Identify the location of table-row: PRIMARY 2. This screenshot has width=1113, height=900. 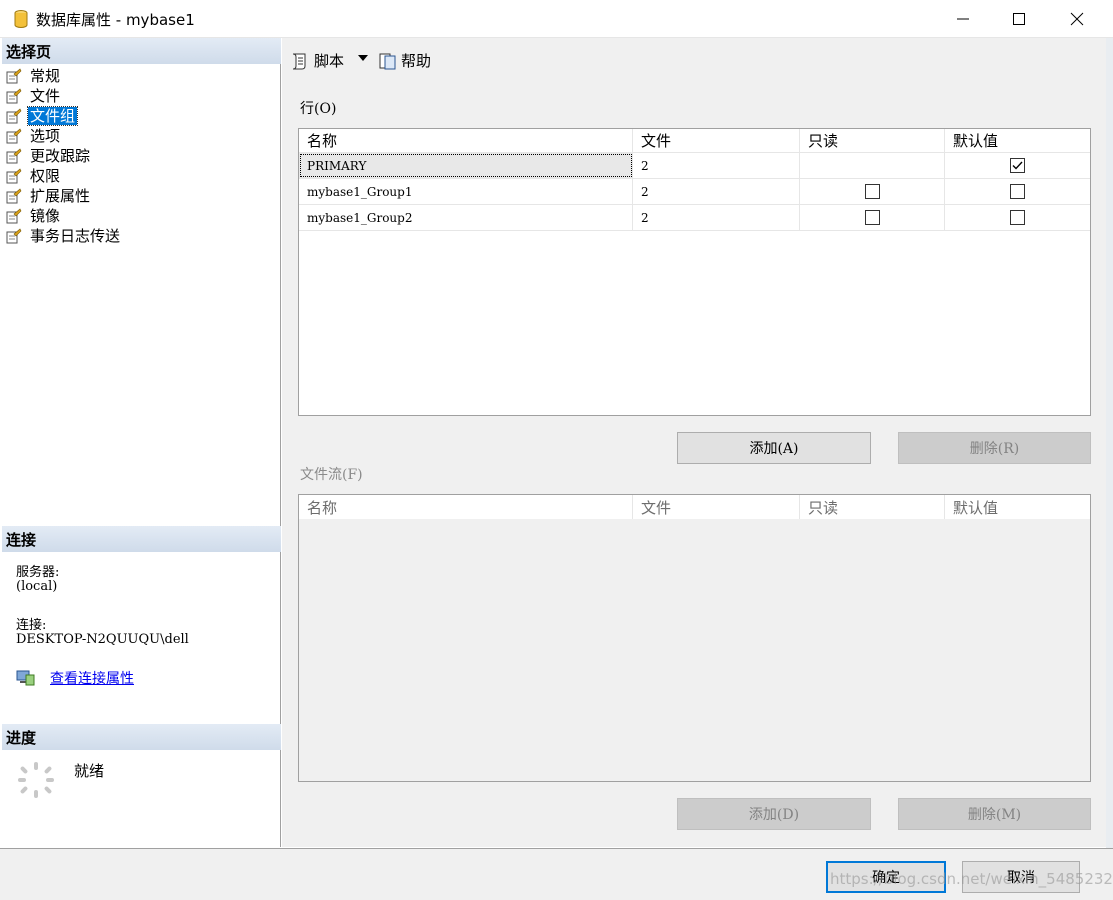
(694, 166).